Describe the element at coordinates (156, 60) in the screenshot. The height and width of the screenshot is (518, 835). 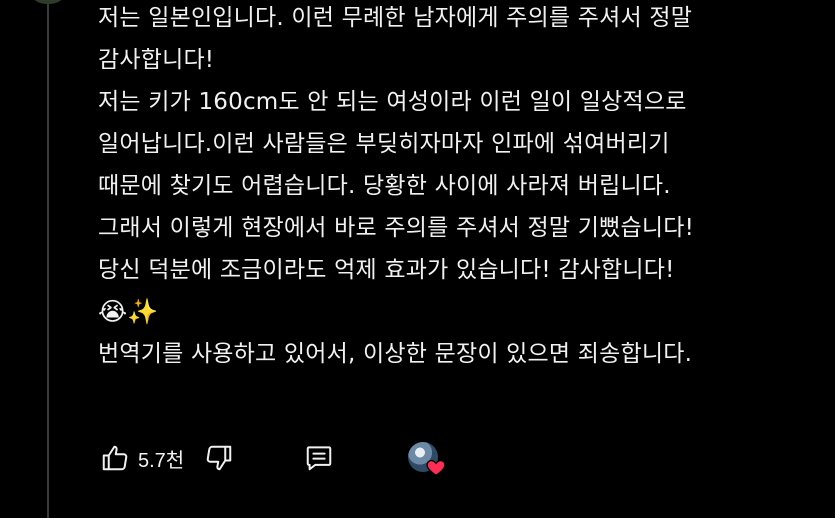
I see `comment-line: 감사합니다!` at that location.